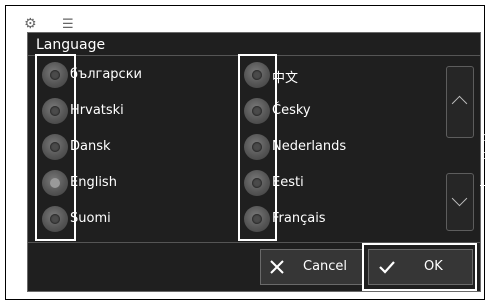 The image size is (490, 305). I want to click on page-total: 3, so click(486, 156).